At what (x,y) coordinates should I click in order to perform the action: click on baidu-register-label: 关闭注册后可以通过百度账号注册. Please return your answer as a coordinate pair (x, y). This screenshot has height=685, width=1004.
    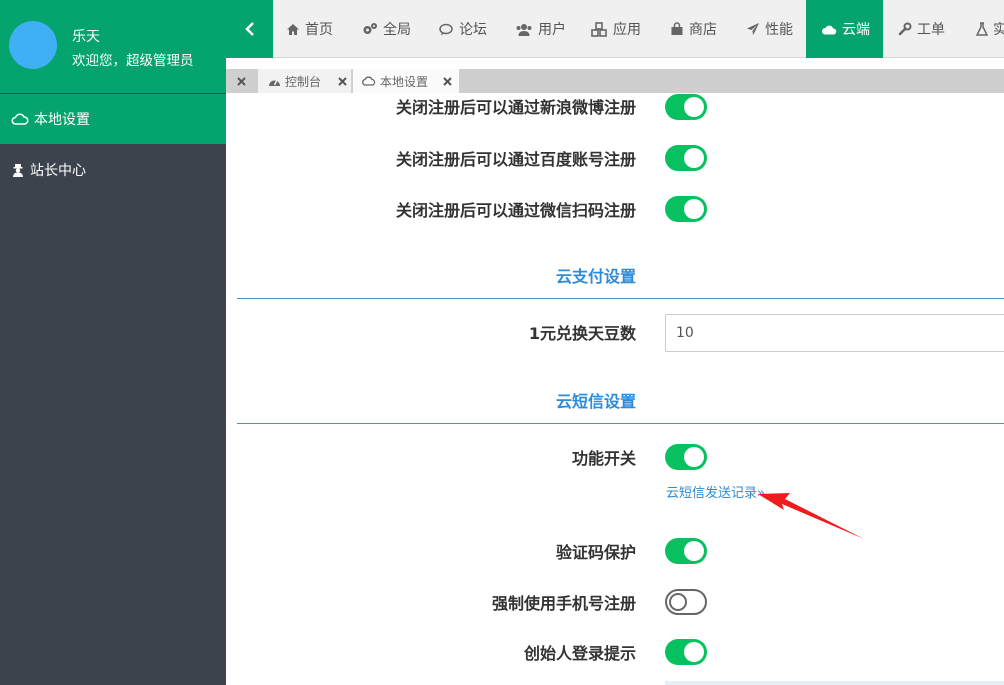
    Looking at the image, I should click on (515, 159).